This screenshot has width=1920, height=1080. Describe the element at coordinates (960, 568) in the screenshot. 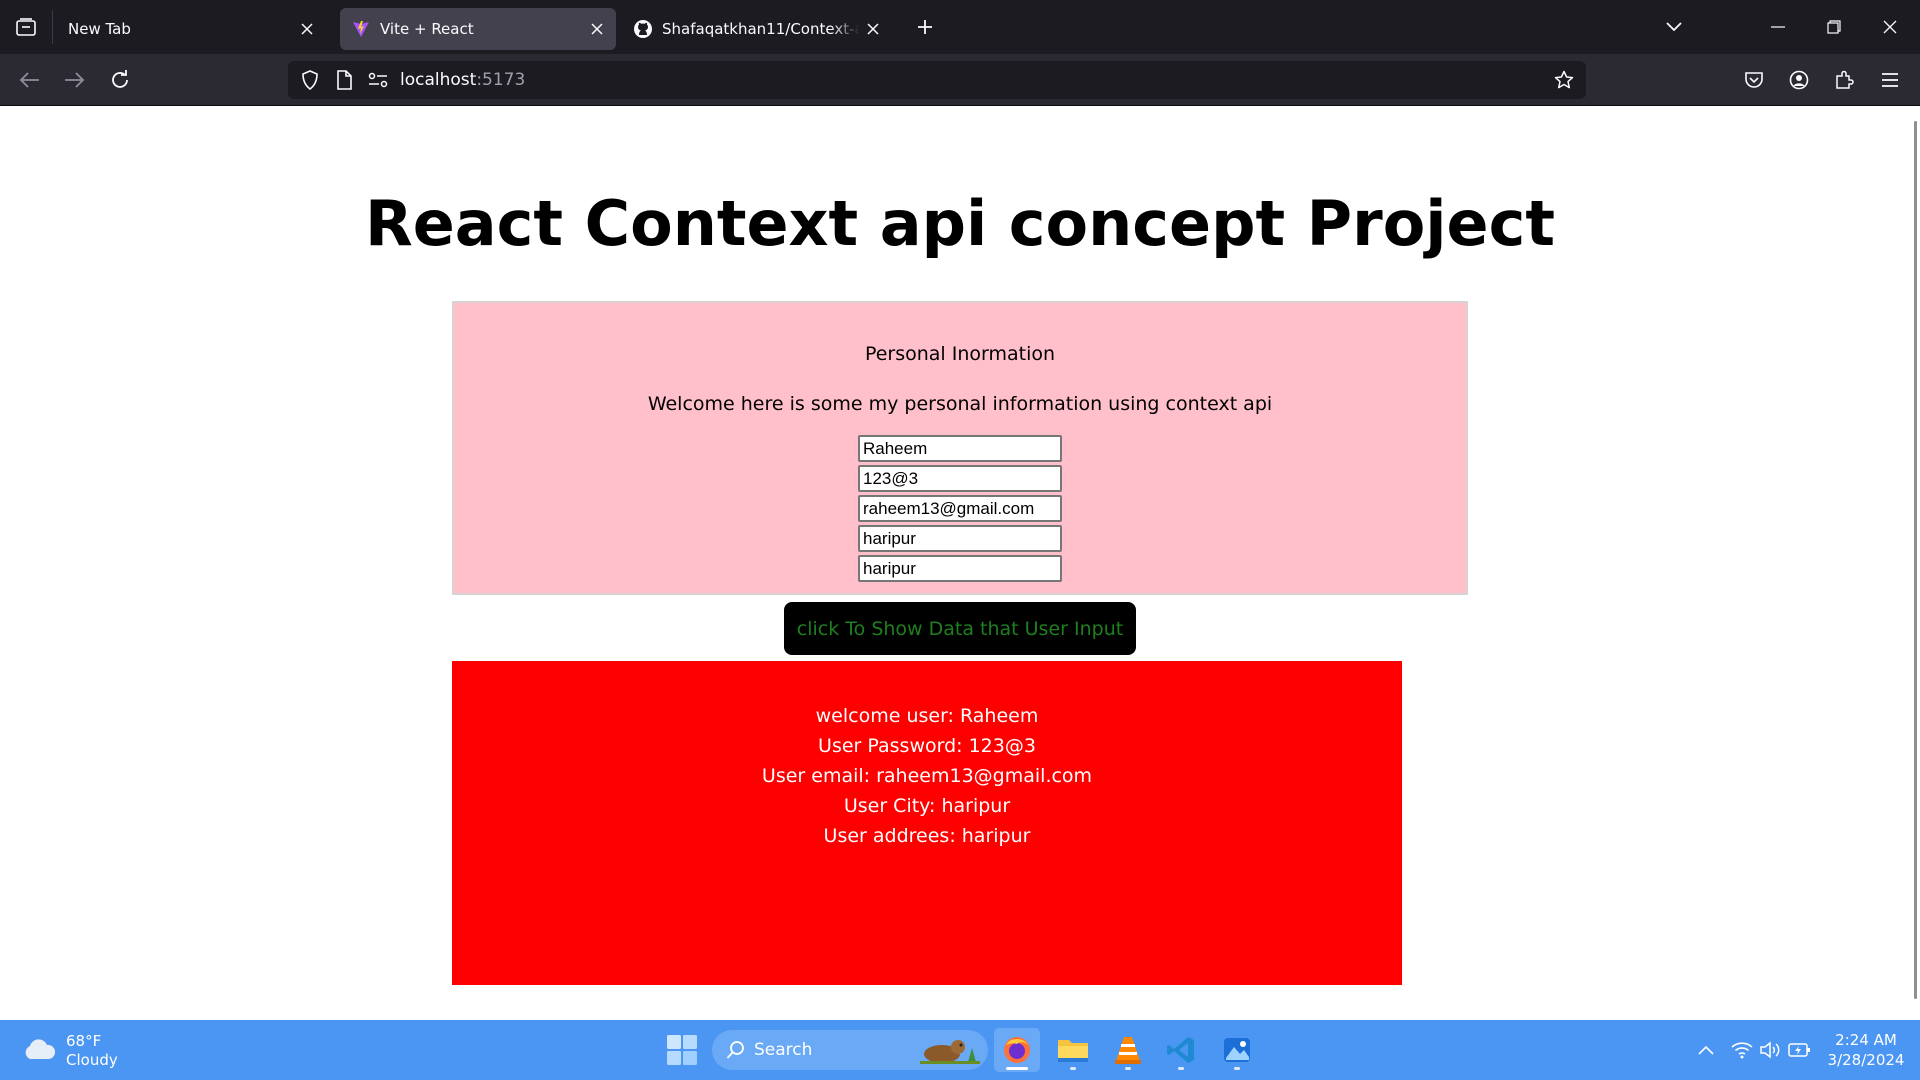

I see `address-input` at that location.